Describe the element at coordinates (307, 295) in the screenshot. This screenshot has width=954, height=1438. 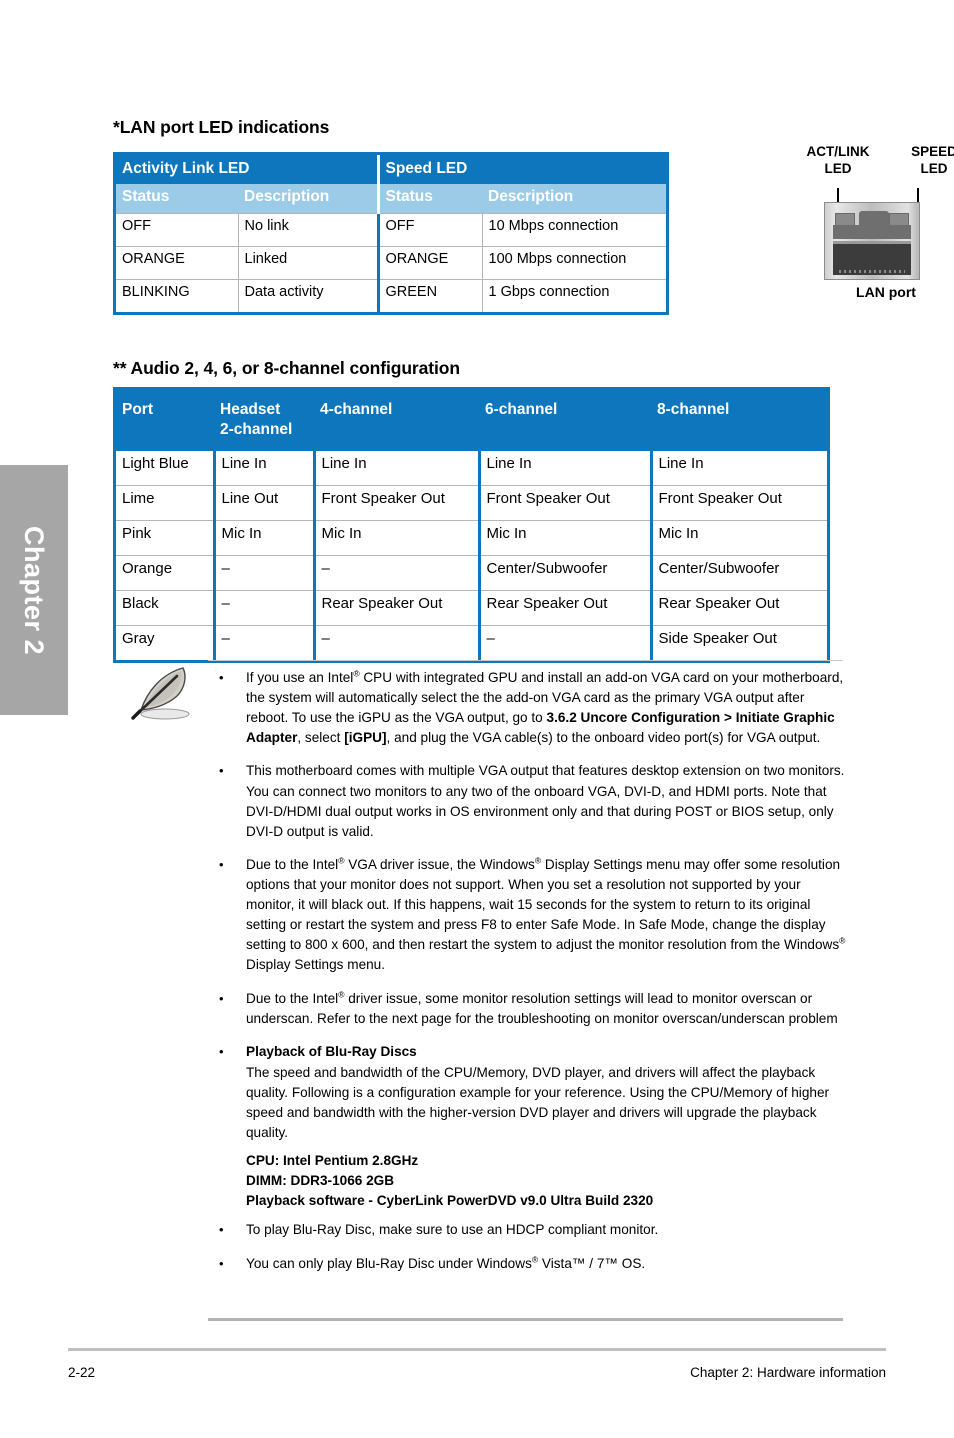
I see `lan-cell: Data activity` at that location.